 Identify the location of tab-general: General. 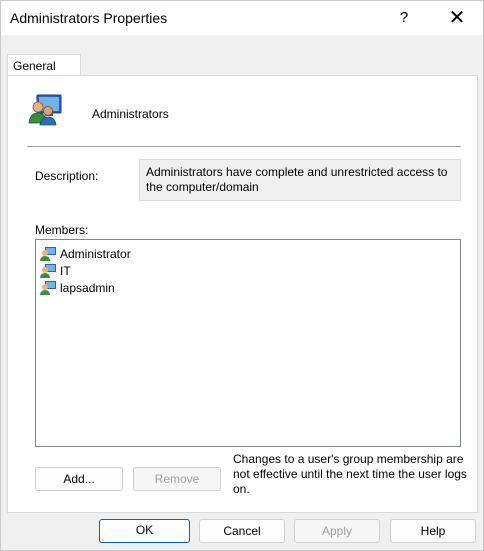
(44, 65).